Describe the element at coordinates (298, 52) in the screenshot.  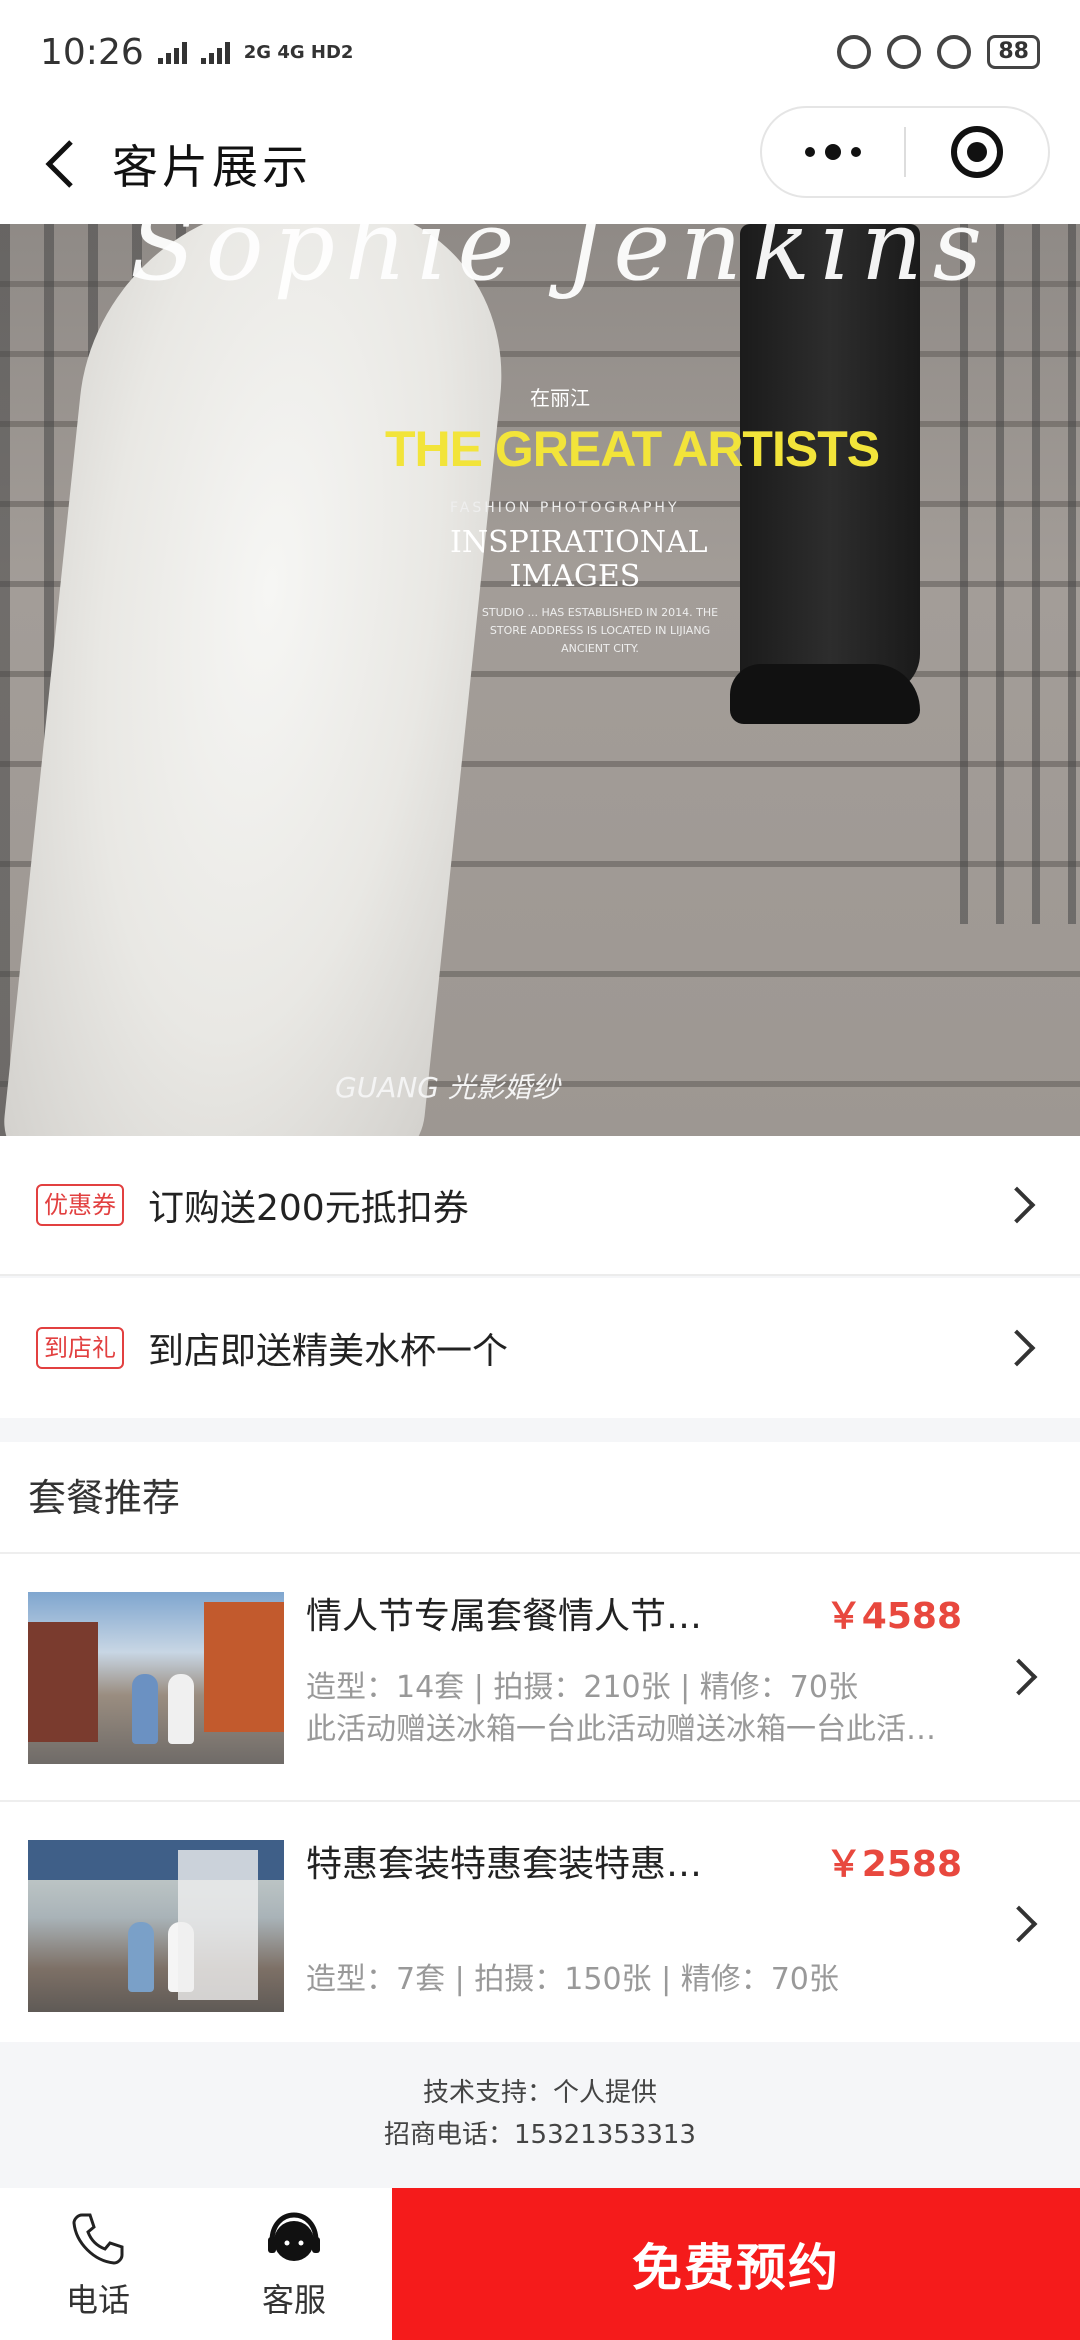
I see `network-type: 2G 4G HD2` at that location.